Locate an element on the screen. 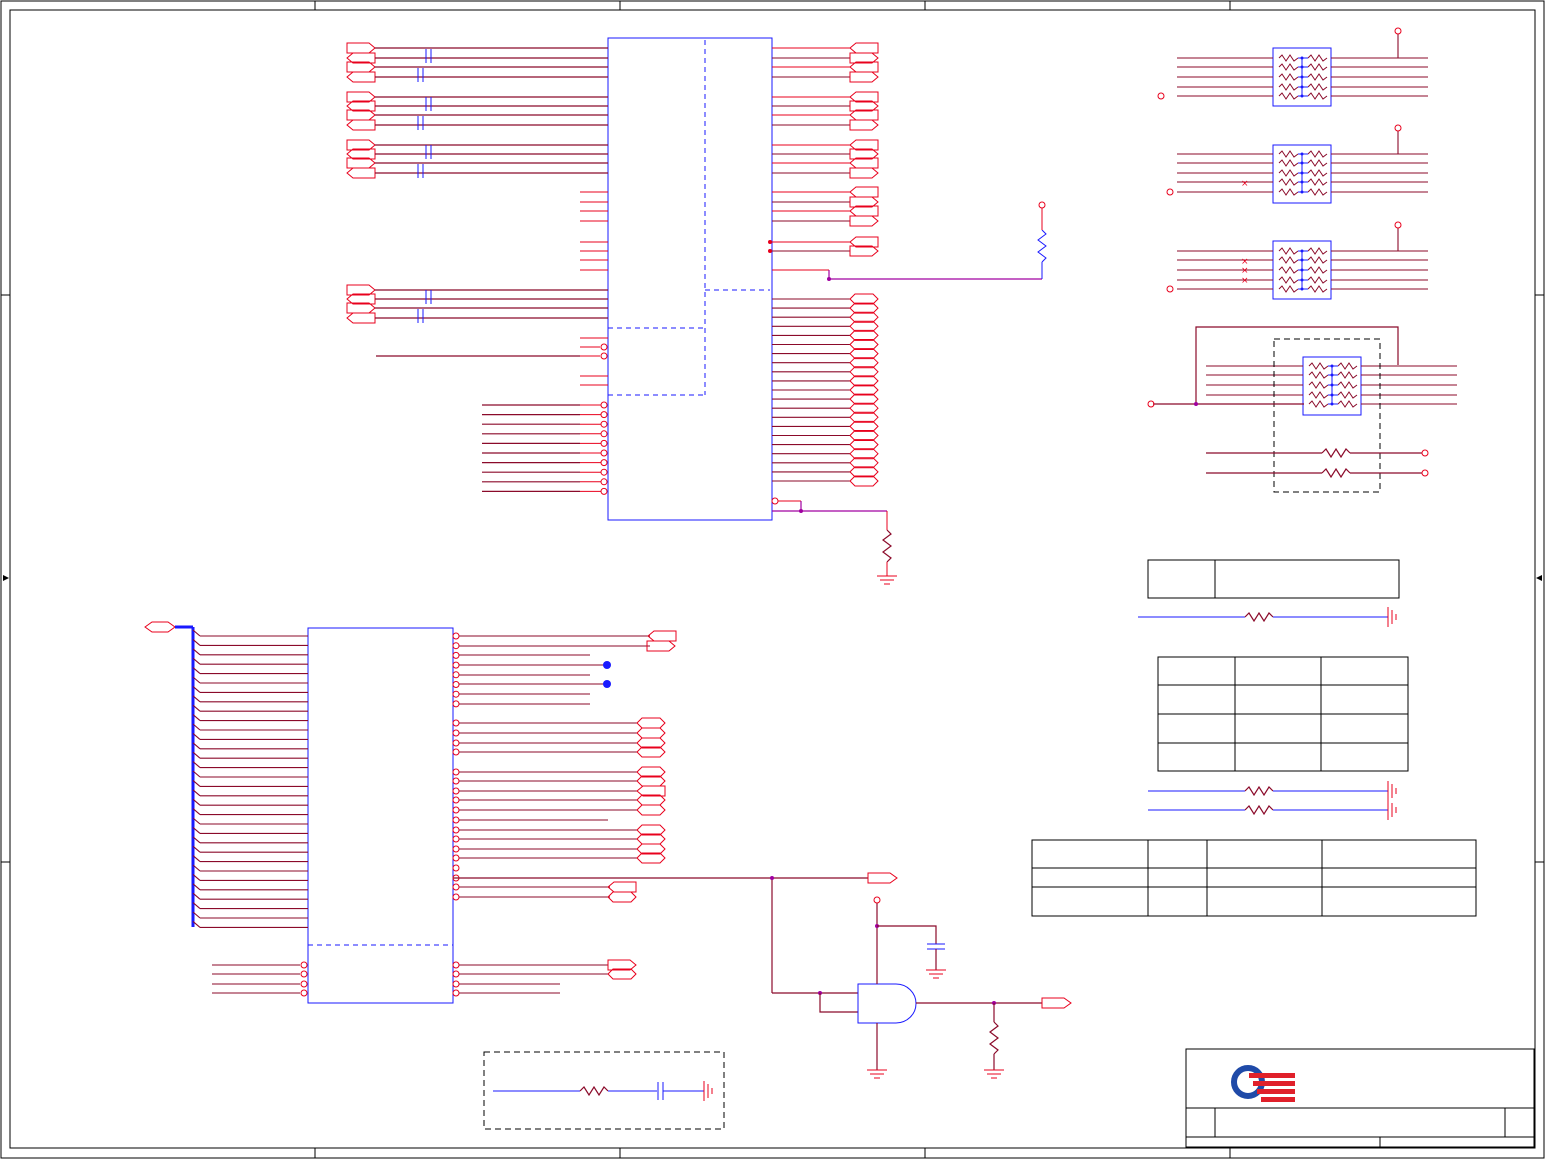  u1-pulldown-net is located at coordinates (834, 541).